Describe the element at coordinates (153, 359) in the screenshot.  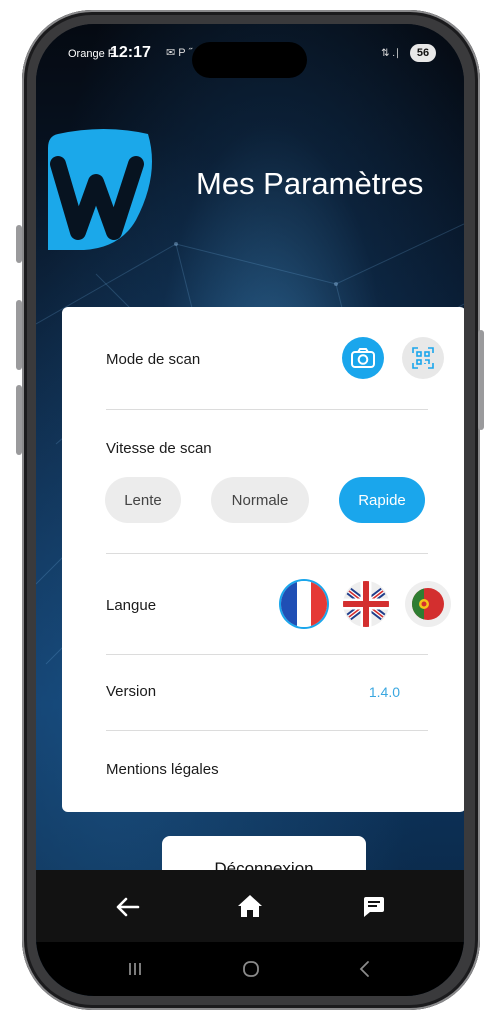
I see `scan-mode-label: Mode de scan` at that location.